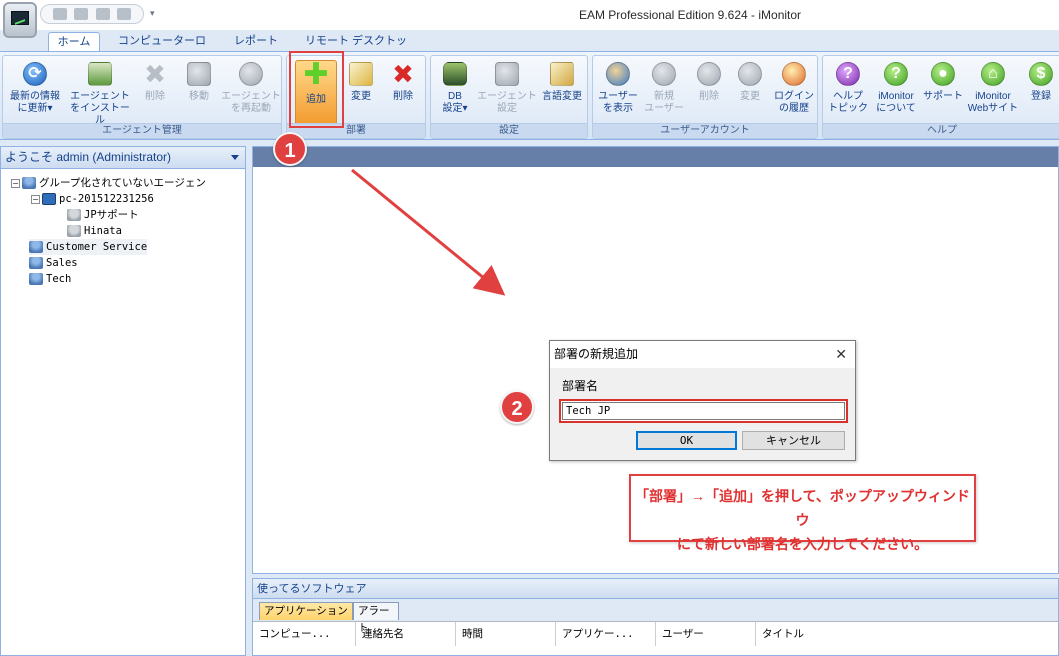 This screenshot has height=656, width=1059. What do you see at coordinates (316, 89) in the screenshot?
I see `add-button-highlight` at bounding box center [316, 89].